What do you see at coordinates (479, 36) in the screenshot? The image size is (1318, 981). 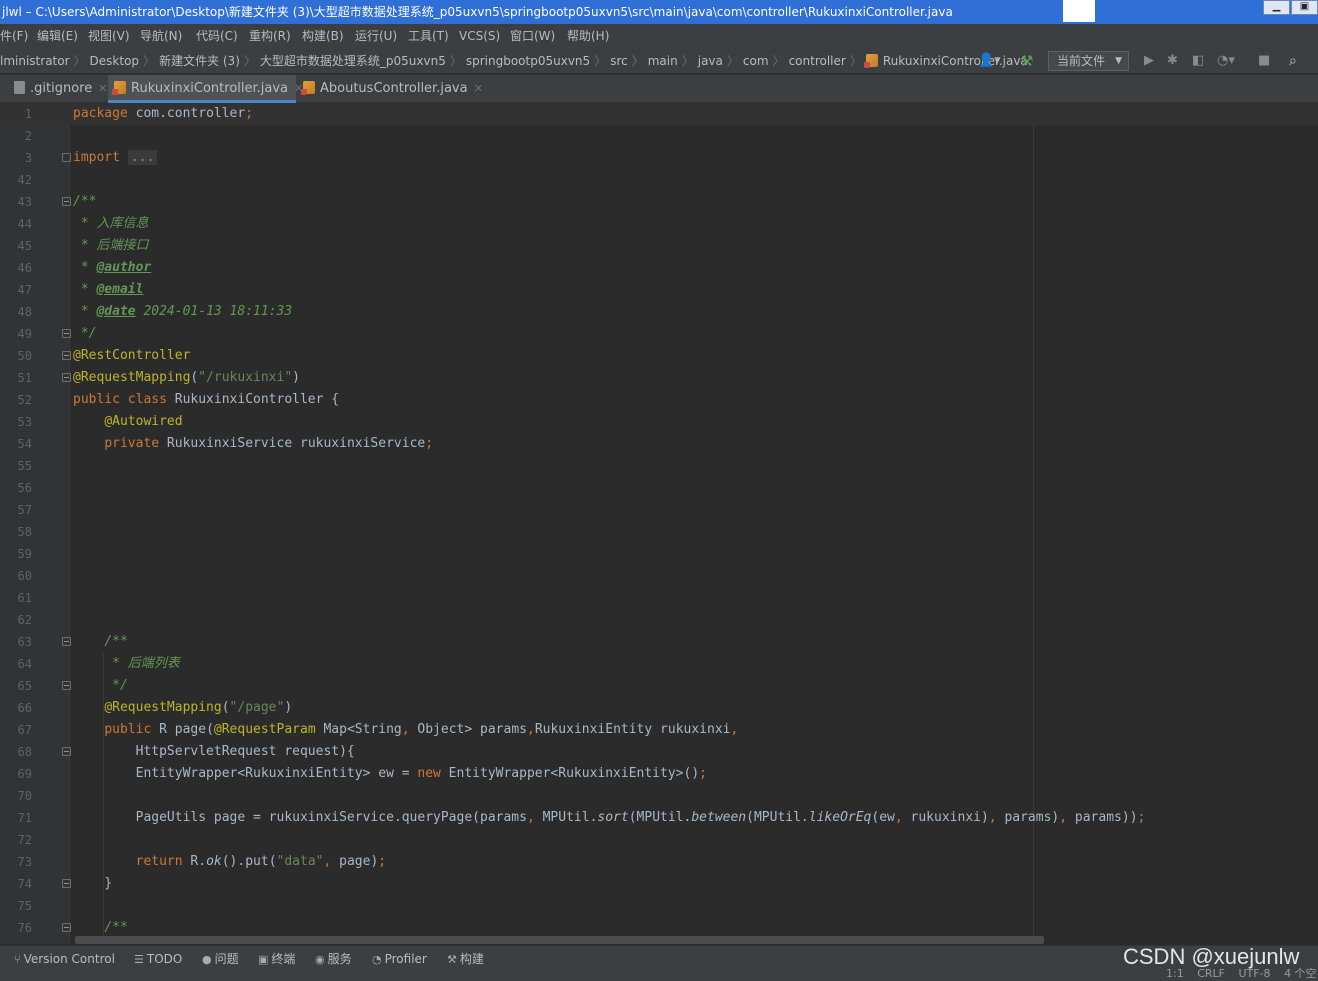 I see `menu-vcs: VCS(S)` at bounding box center [479, 36].